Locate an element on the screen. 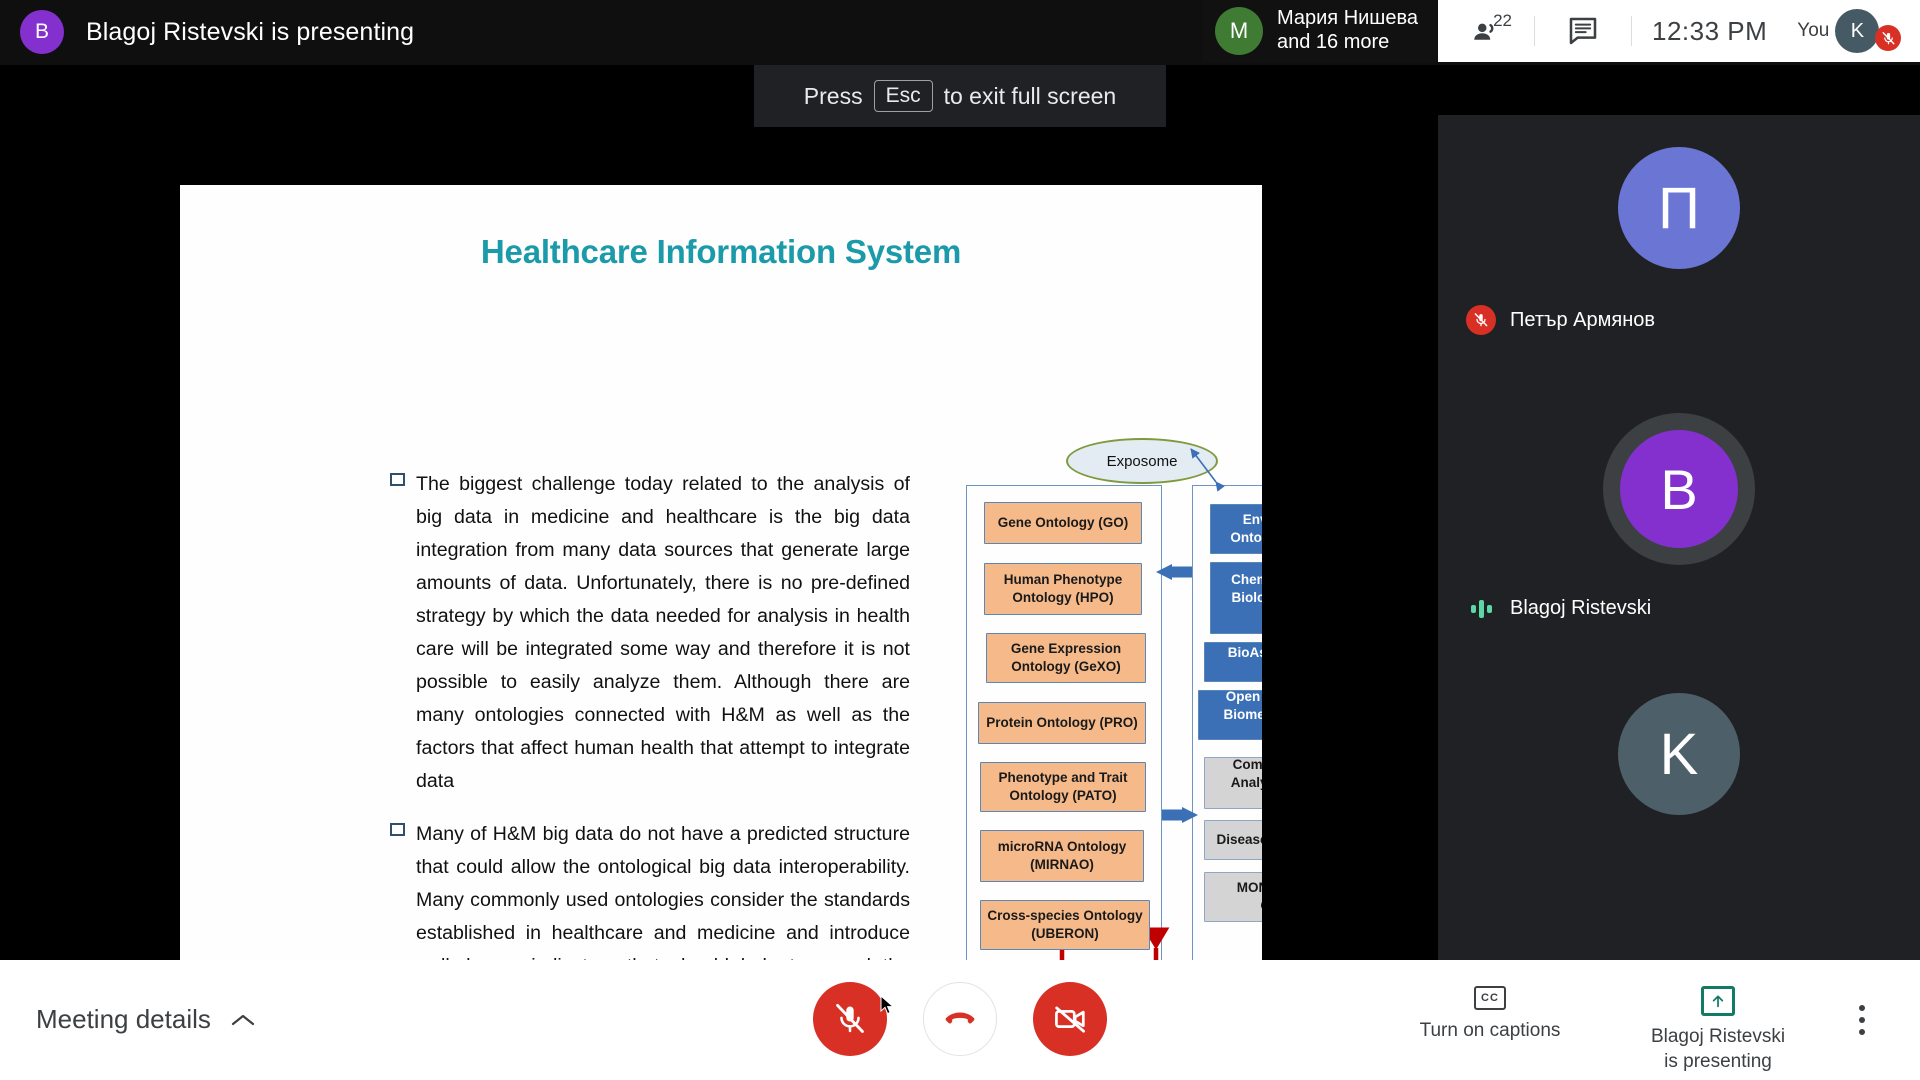  toast-suffix: to exit full screen is located at coordinates (1030, 95).